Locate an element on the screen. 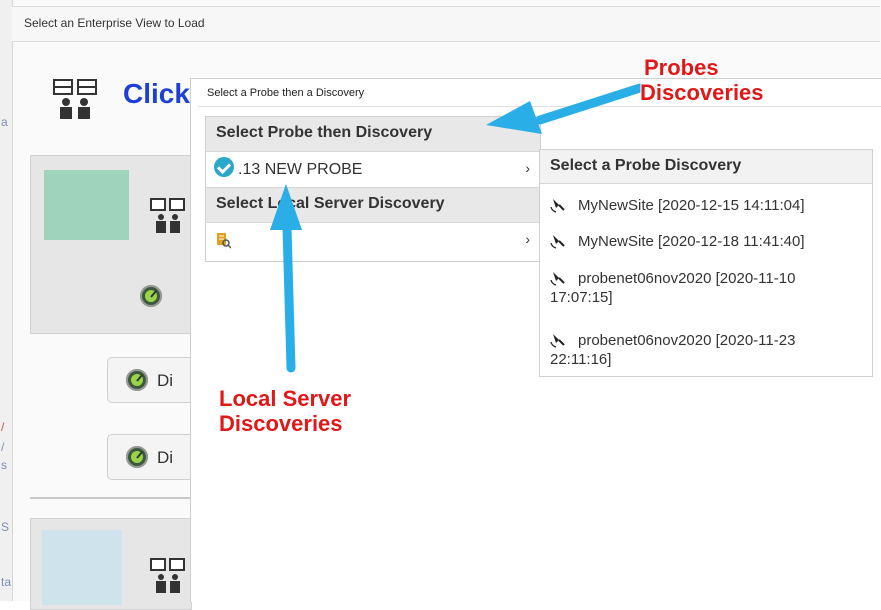  annotation-local-server: Local Server Discoveries is located at coordinates (285, 411).